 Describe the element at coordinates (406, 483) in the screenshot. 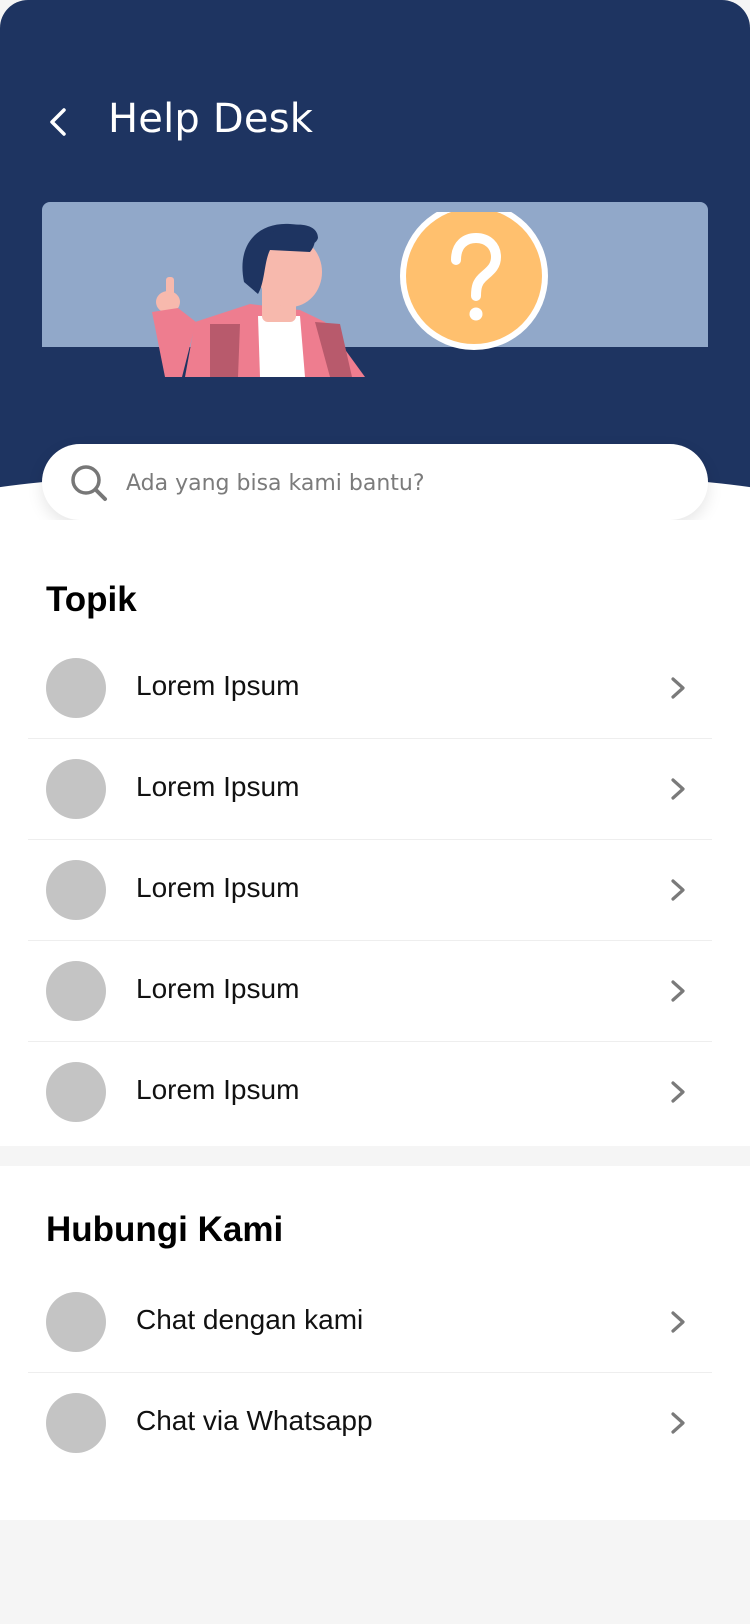

I see `search-input` at that location.